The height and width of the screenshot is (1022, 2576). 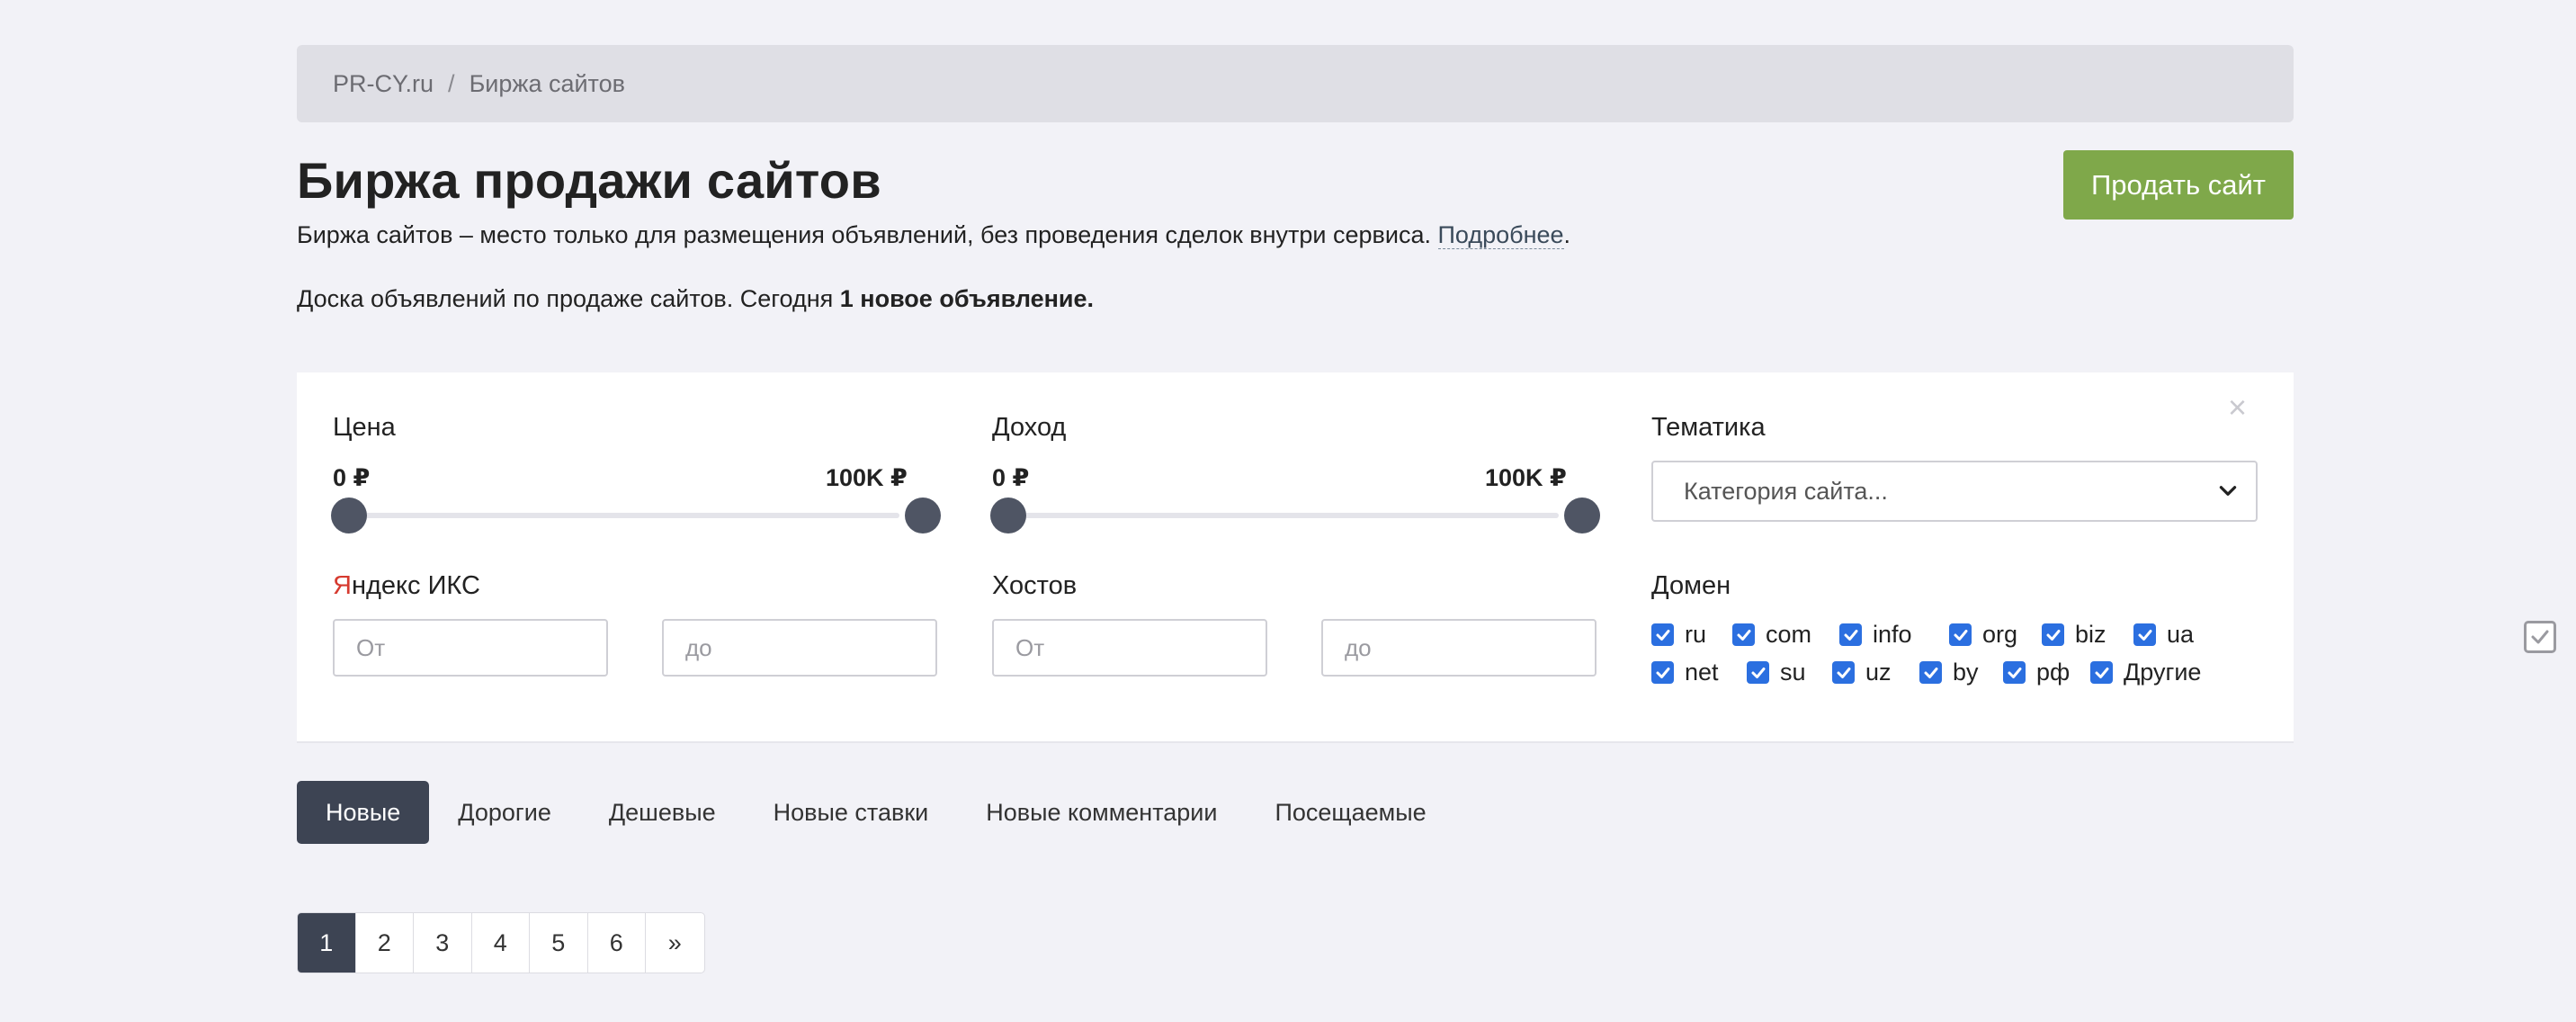 I want to click on new-listings-count: 1 новое объявление., so click(x=967, y=298).